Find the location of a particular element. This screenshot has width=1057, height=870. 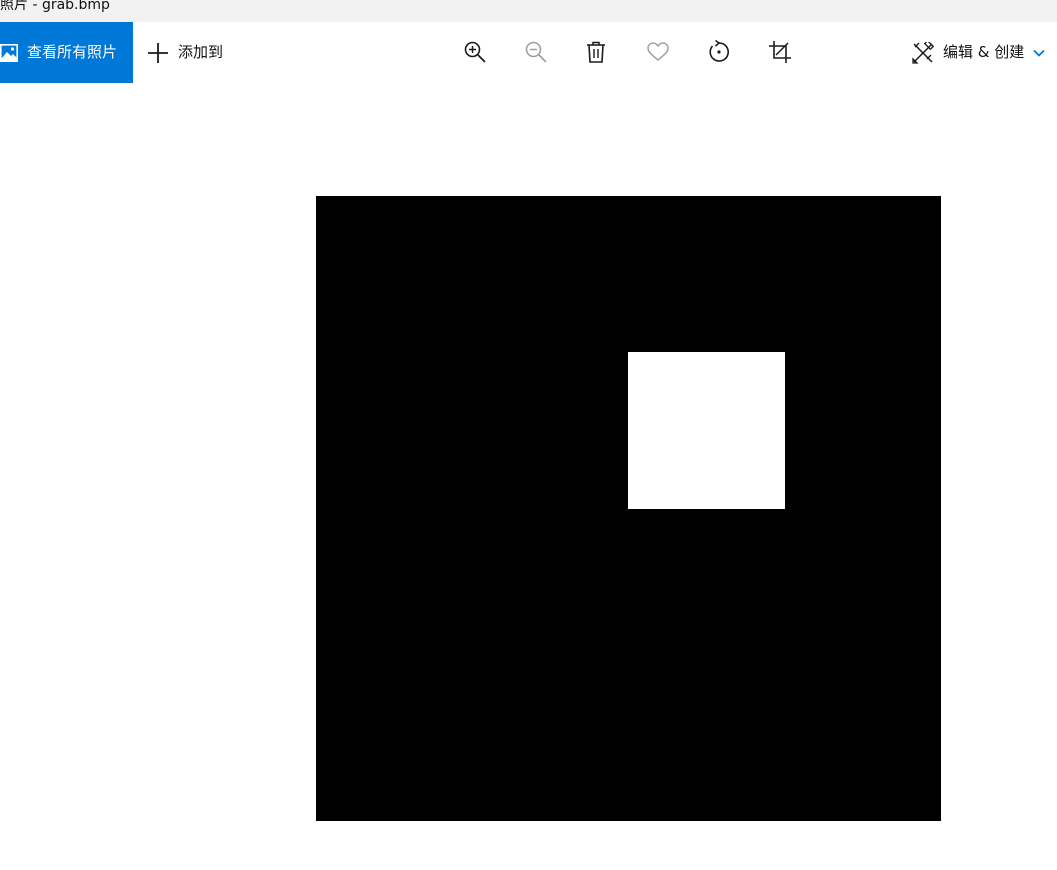

photo-icon is located at coordinates (9, 53).